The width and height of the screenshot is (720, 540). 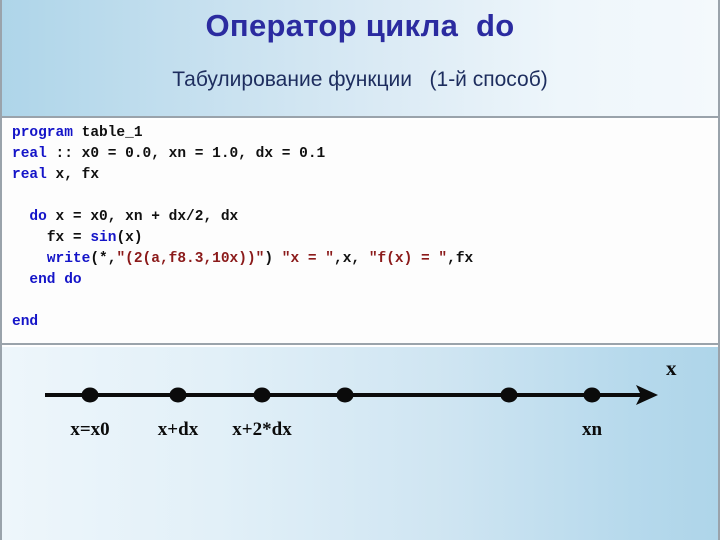 I want to click on tick-label: xn, so click(x=592, y=429).